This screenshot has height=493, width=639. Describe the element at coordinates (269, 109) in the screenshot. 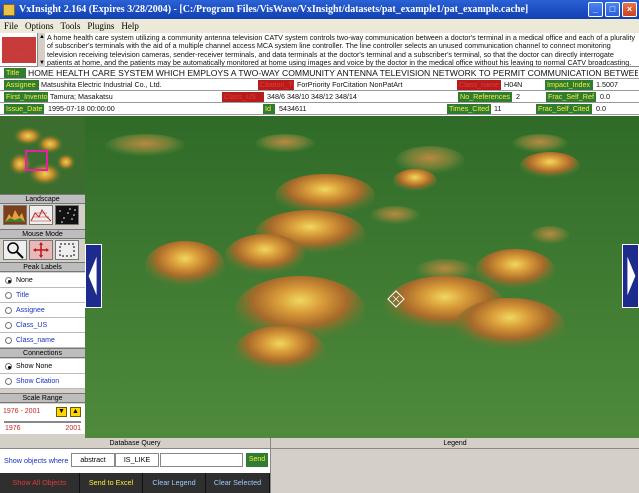

I see `id-label: Id` at that location.